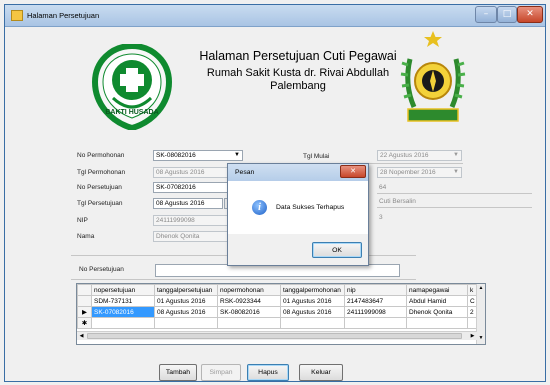 The image size is (550, 385). Describe the element at coordinates (99, 187) in the screenshot. I see `no-persetujuan-label: No Persetujuan` at that location.